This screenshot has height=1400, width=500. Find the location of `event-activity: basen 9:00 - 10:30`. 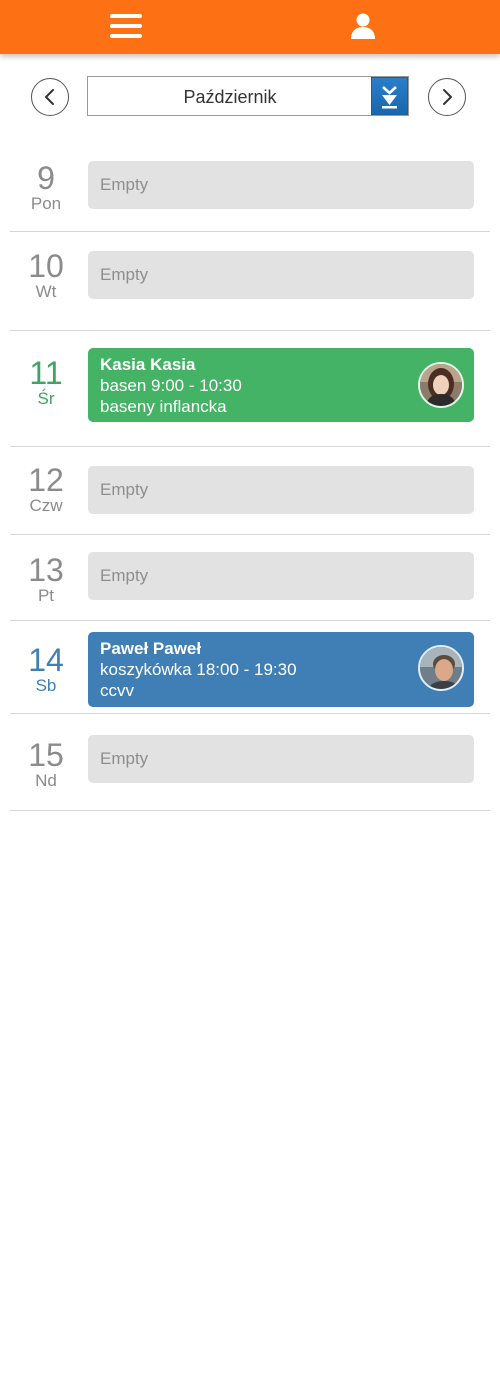

event-activity: basen 9:00 - 10:30 is located at coordinates (171, 385).